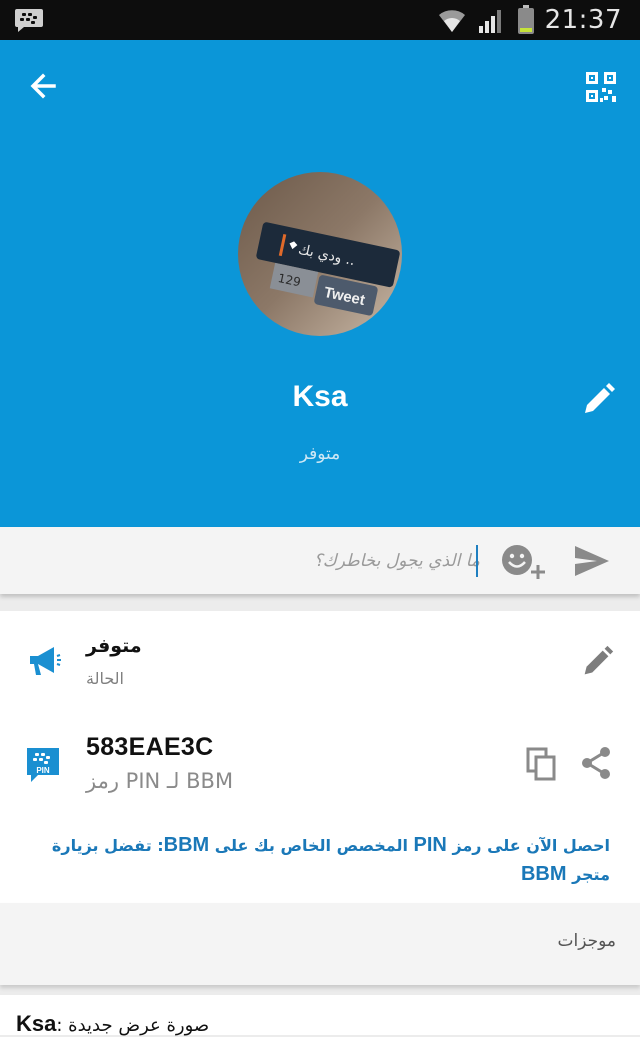  I want to click on status-field-label: الحالة, so click(105, 678).